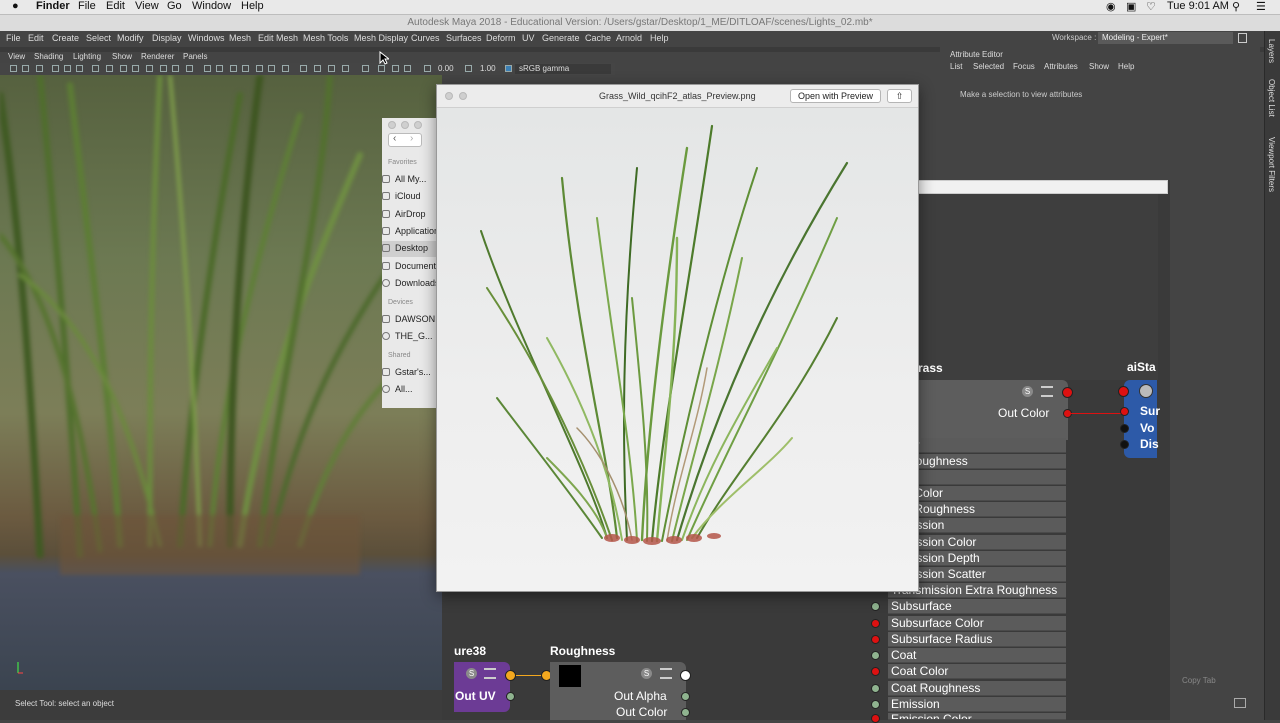  Describe the element at coordinates (528, 38) in the screenshot. I see `maya-menu-uv: UV` at that location.